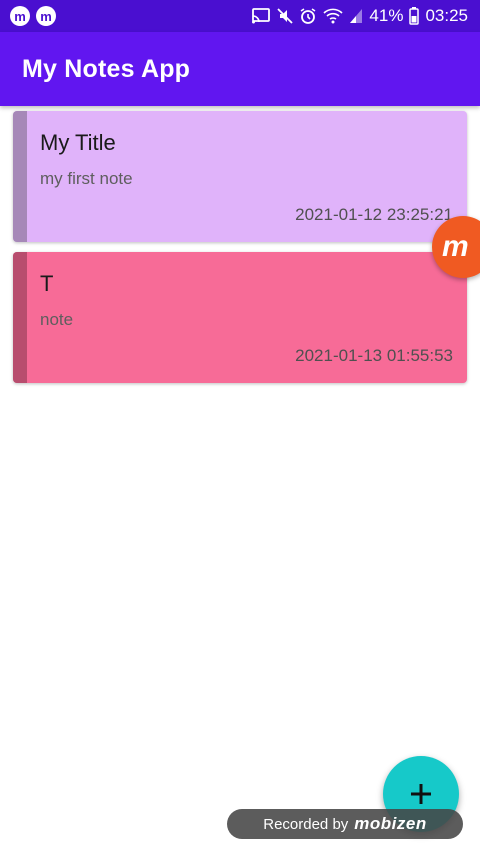 This screenshot has width=480, height=852. What do you see at coordinates (261, 16) in the screenshot?
I see `cast-icon` at bounding box center [261, 16].